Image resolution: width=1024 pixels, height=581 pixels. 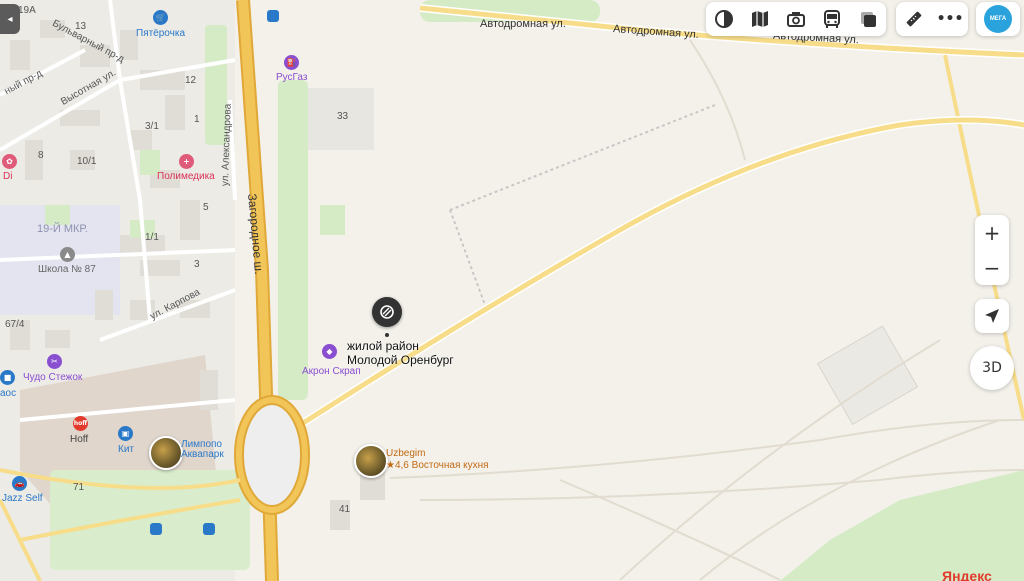 I want to click on map-mode-icon, so click(x=760, y=19).